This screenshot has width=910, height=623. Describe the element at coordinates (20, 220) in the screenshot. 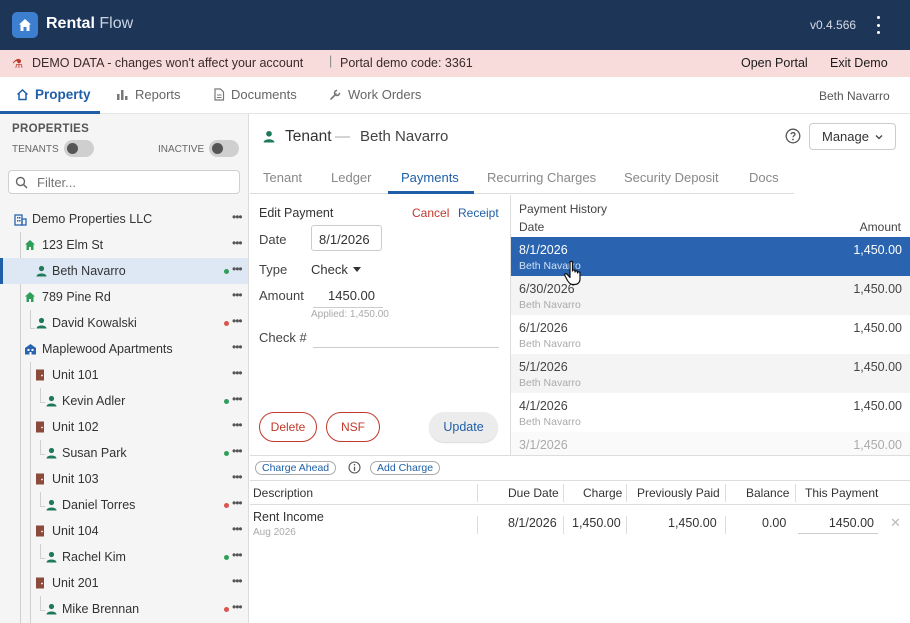

I see `company-icon` at that location.